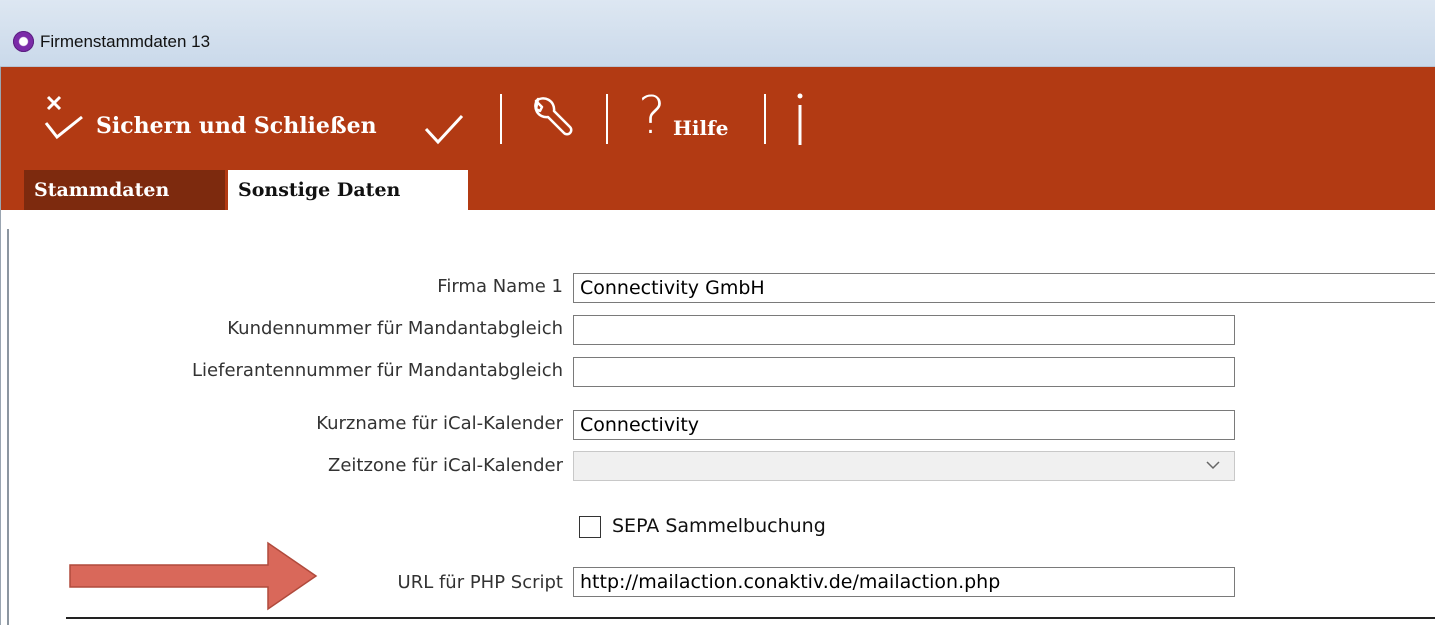 The width and height of the screenshot is (1435, 625). I want to click on divider, so click(750, 618).